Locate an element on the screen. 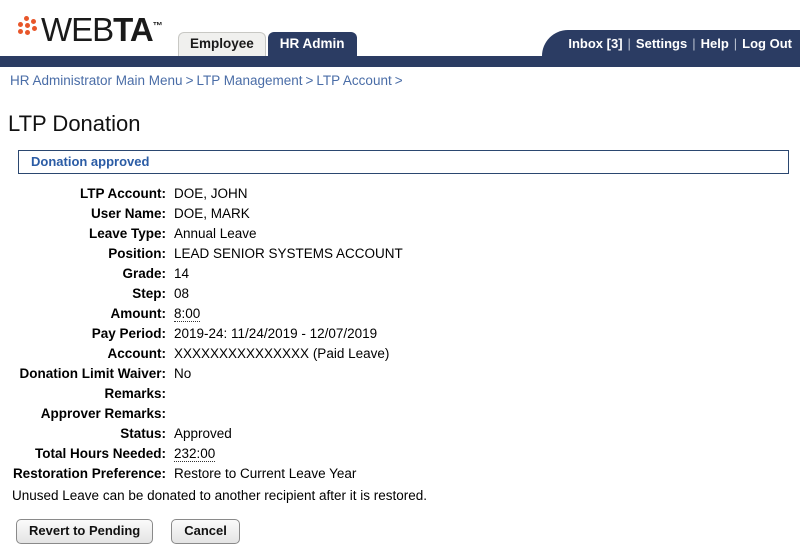  detail-label: User Name: is located at coordinates (128, 213).